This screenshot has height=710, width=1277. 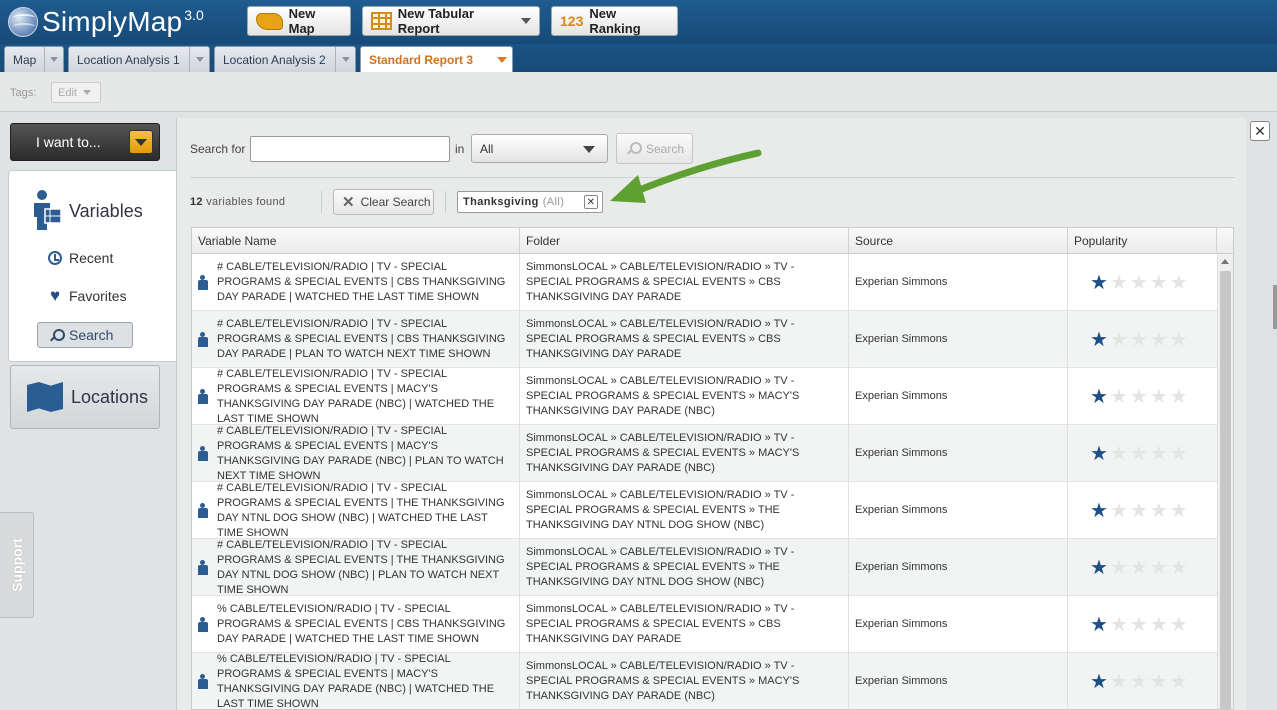 I want to click on column-header-variable-name: Variable Name, so click(x=356, y=241).